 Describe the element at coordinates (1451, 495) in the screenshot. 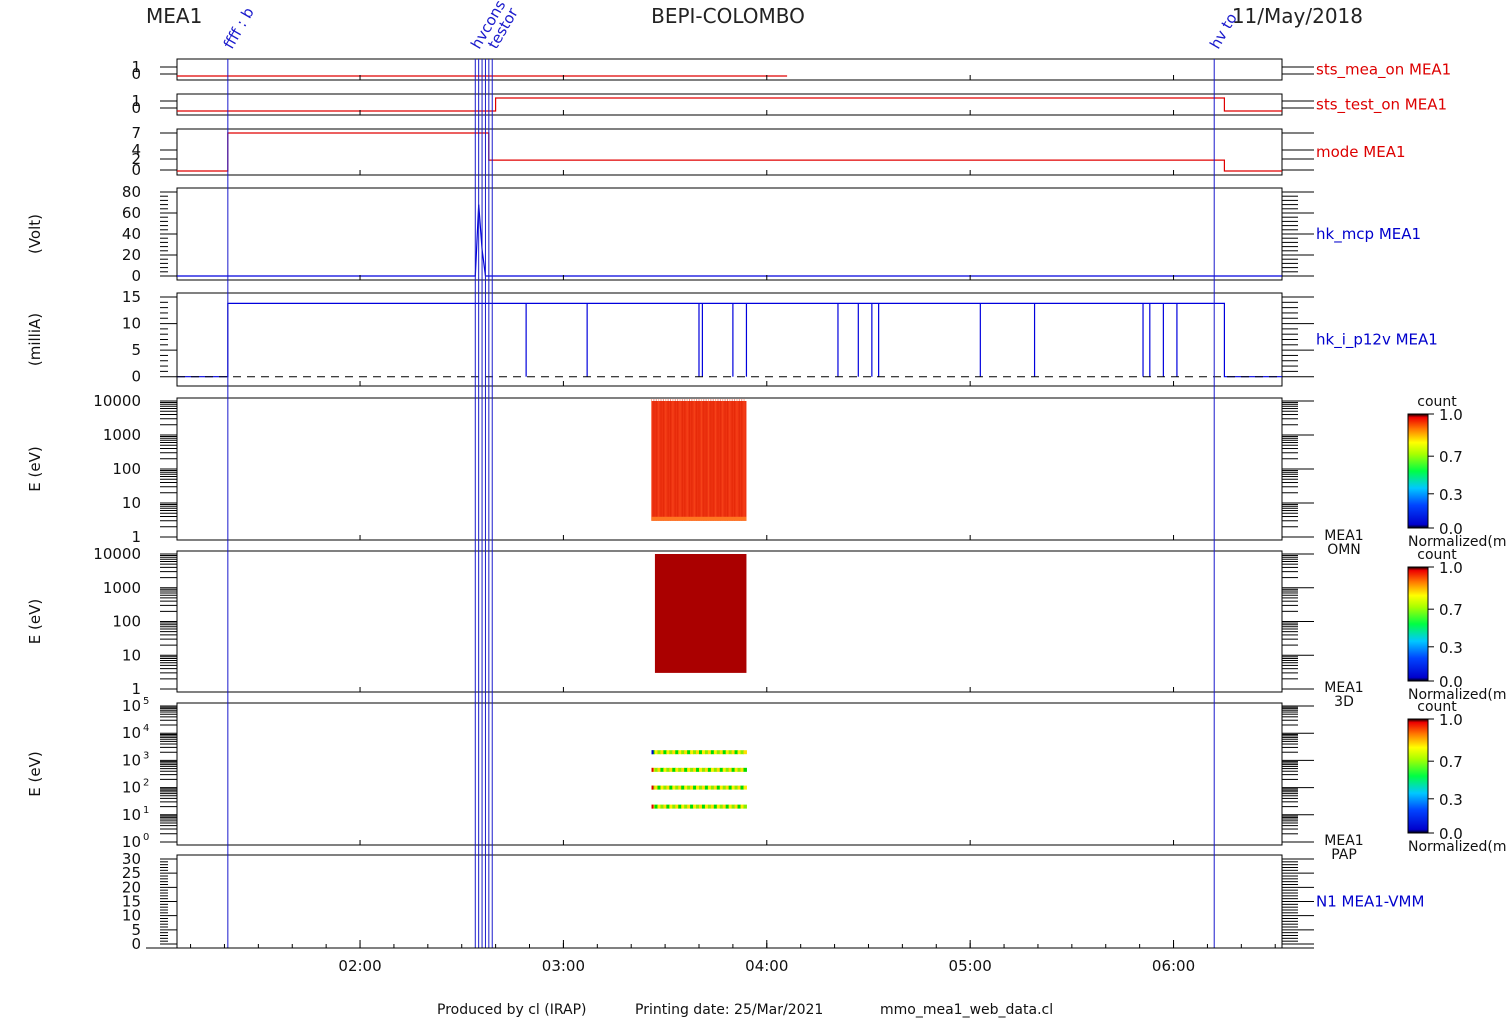

I see `colorbar-tick-label: 0.3` at that location.